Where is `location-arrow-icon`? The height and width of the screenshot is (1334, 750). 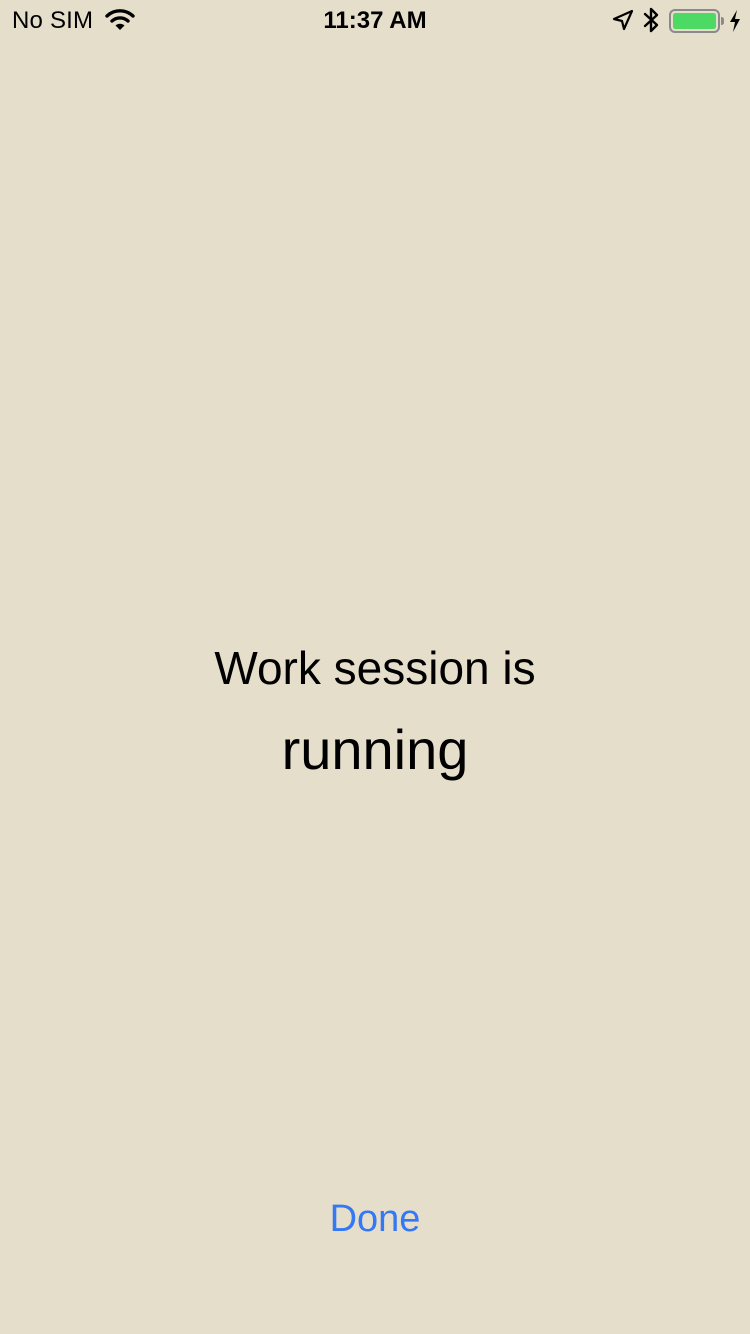 location-arrow-icon is located at coordinates (623, 20).